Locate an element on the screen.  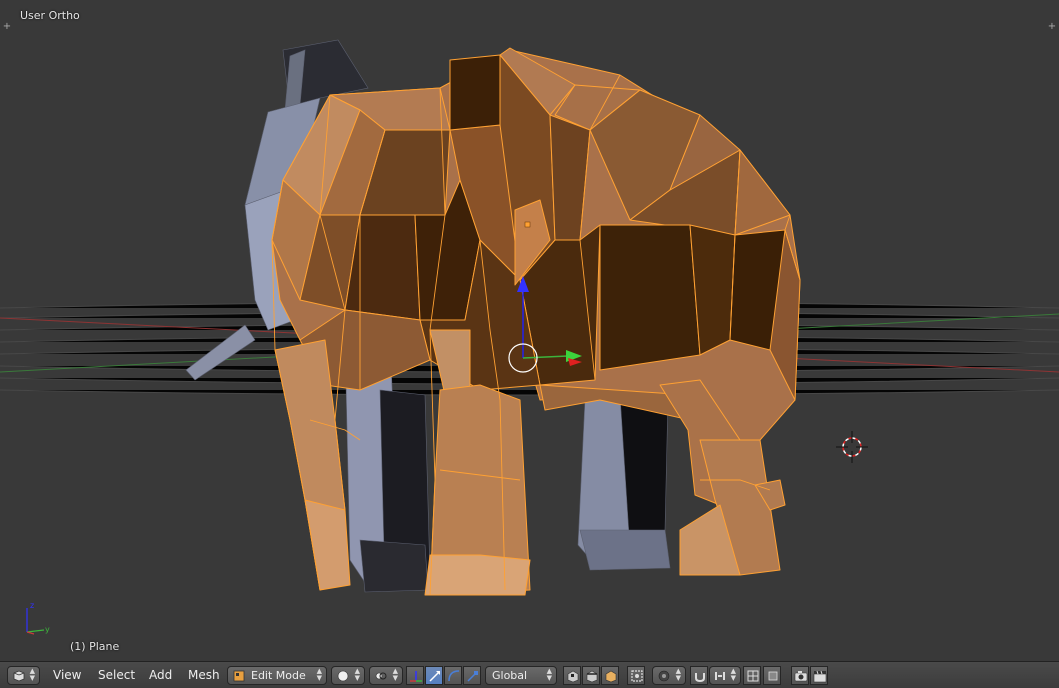
snap-extra-button is located at coordinates (772, 675).